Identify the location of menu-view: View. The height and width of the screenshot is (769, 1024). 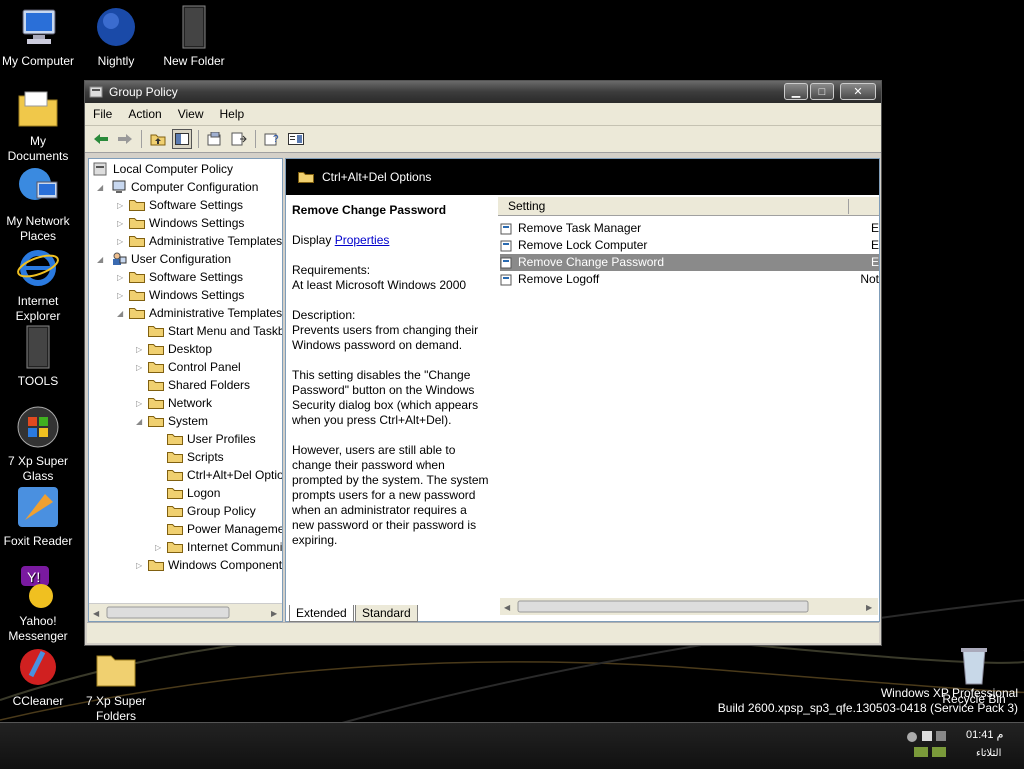
(191, 114).